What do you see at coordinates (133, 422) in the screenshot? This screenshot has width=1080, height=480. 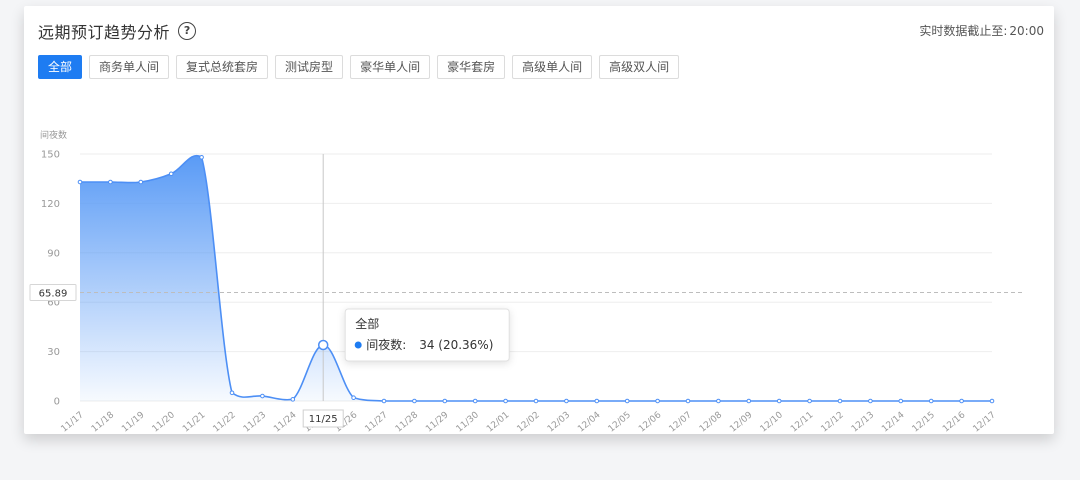 I see `x-tick-label: 11/19` at bounding box center [133, 422].